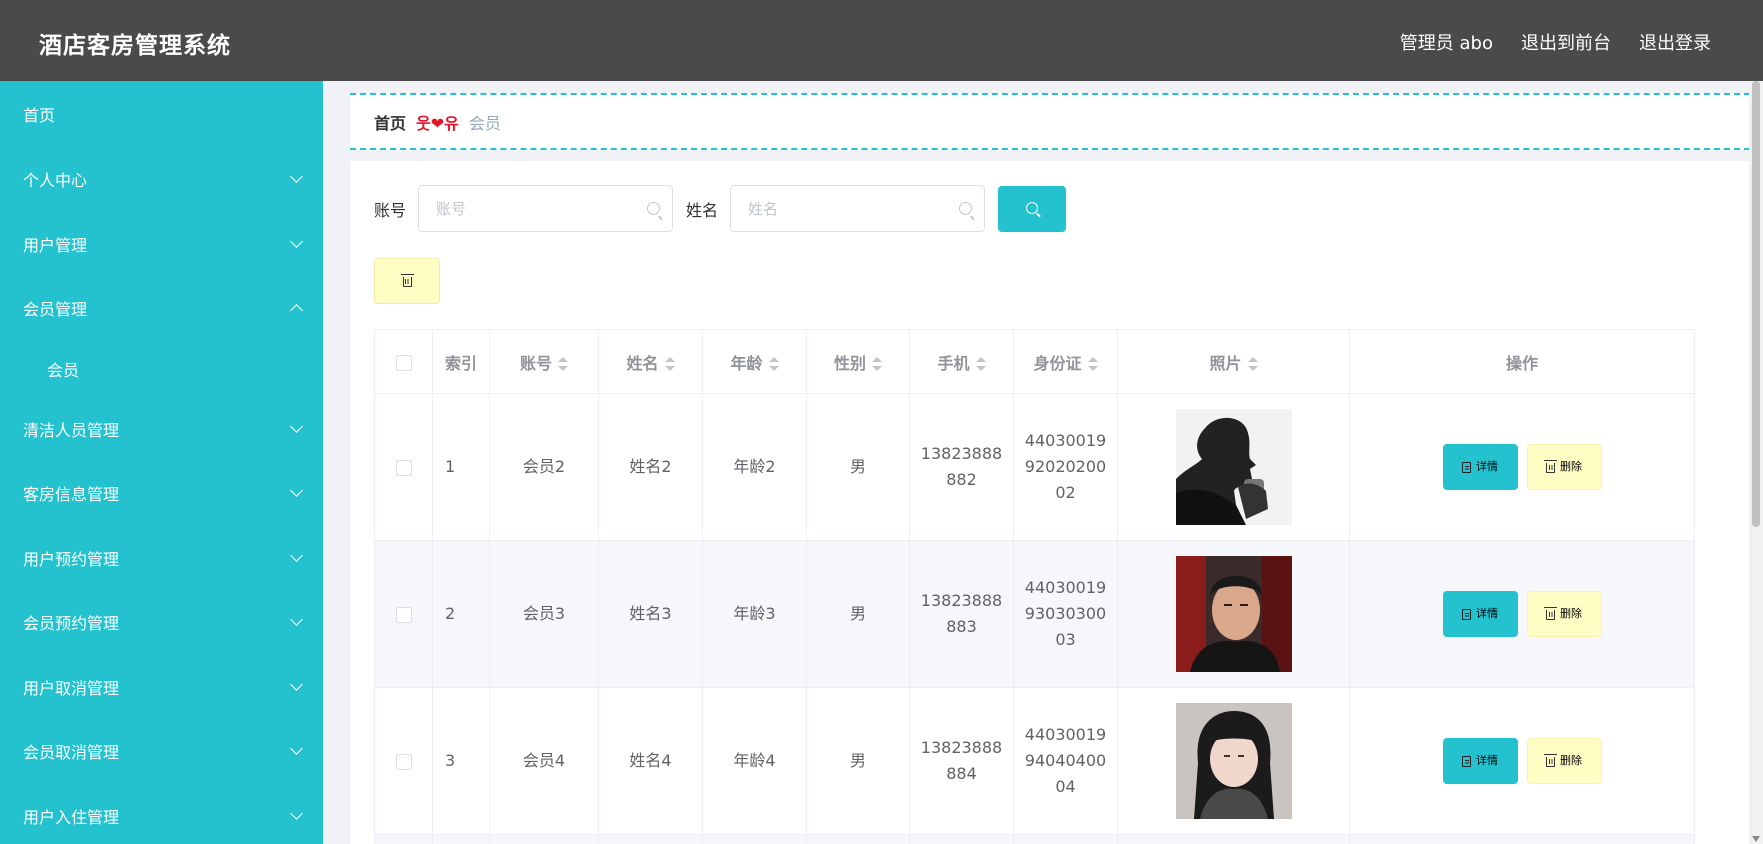  Describe the element at coordinates (858, 361) in the screenshot. I see `column-header-gender: 性别` at that location.